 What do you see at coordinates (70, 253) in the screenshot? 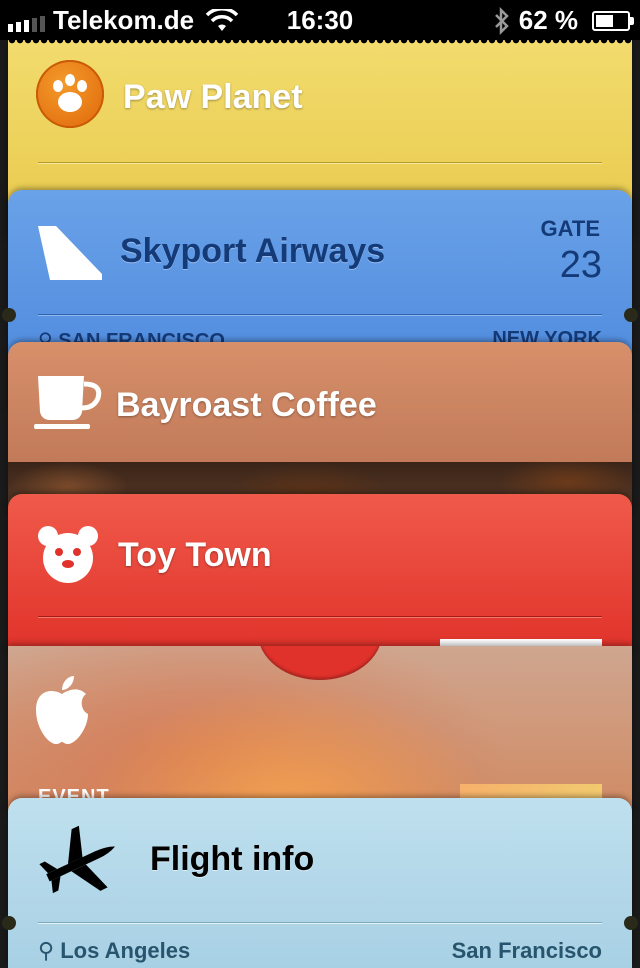
I see `airplane-tail-icon` at bounding box center [70, 253].